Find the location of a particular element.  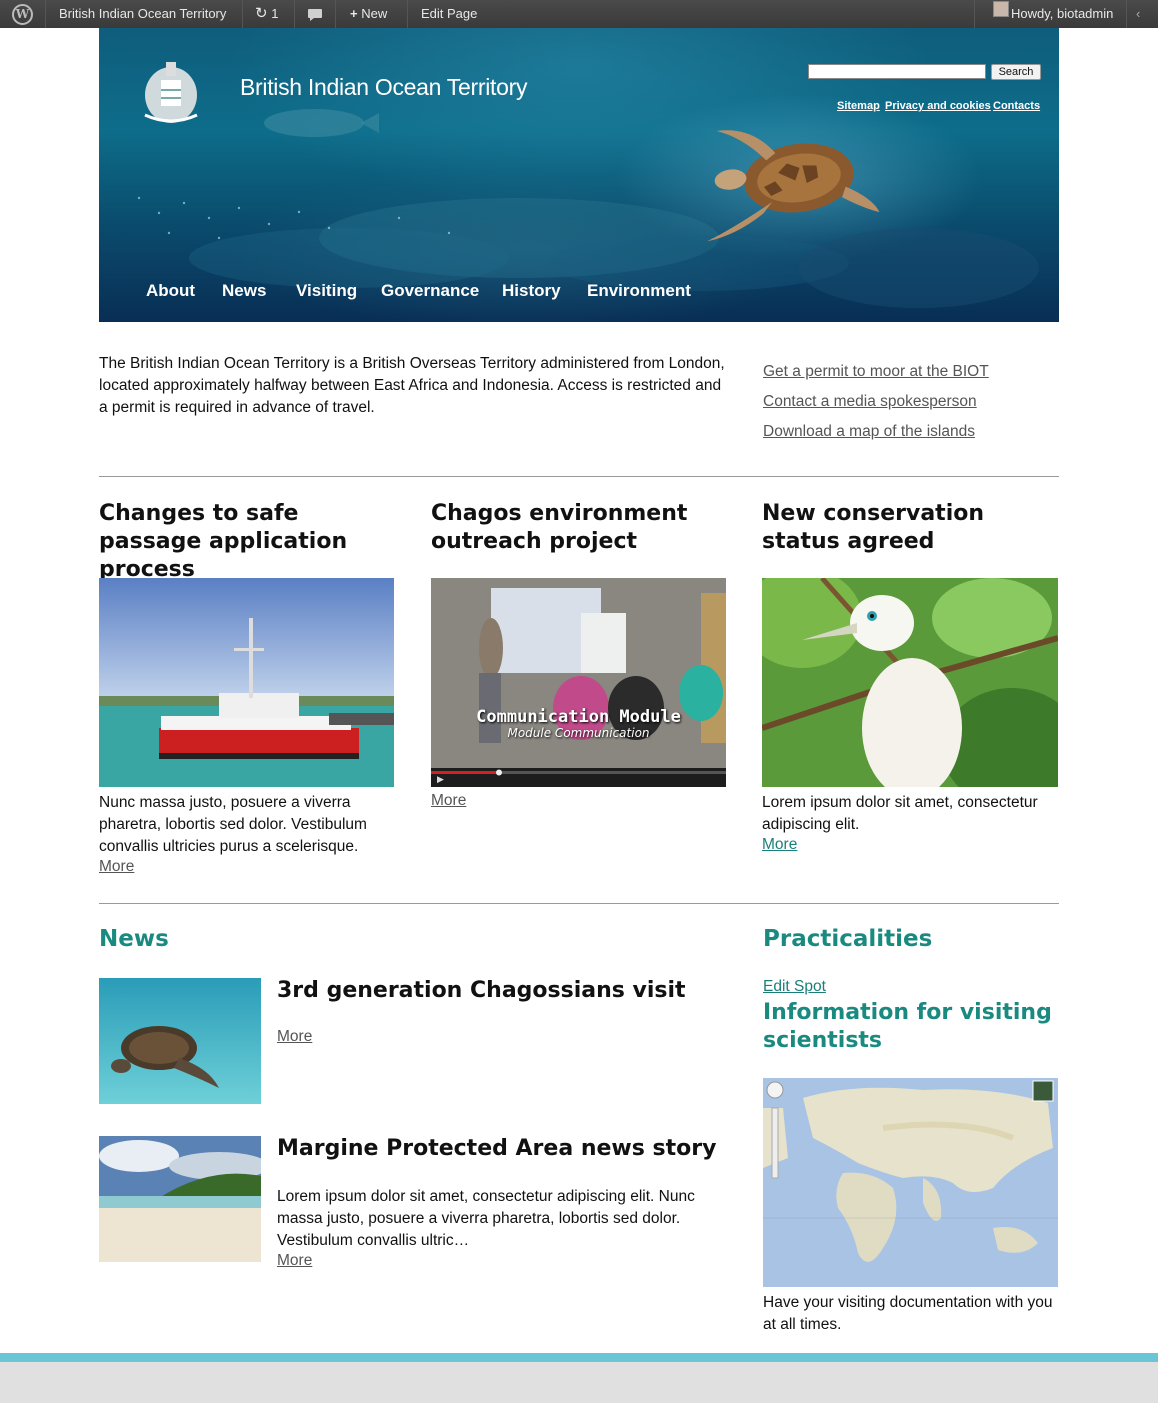

feature-title: Chagos environment outreach project is located at coordinates (578, 528).